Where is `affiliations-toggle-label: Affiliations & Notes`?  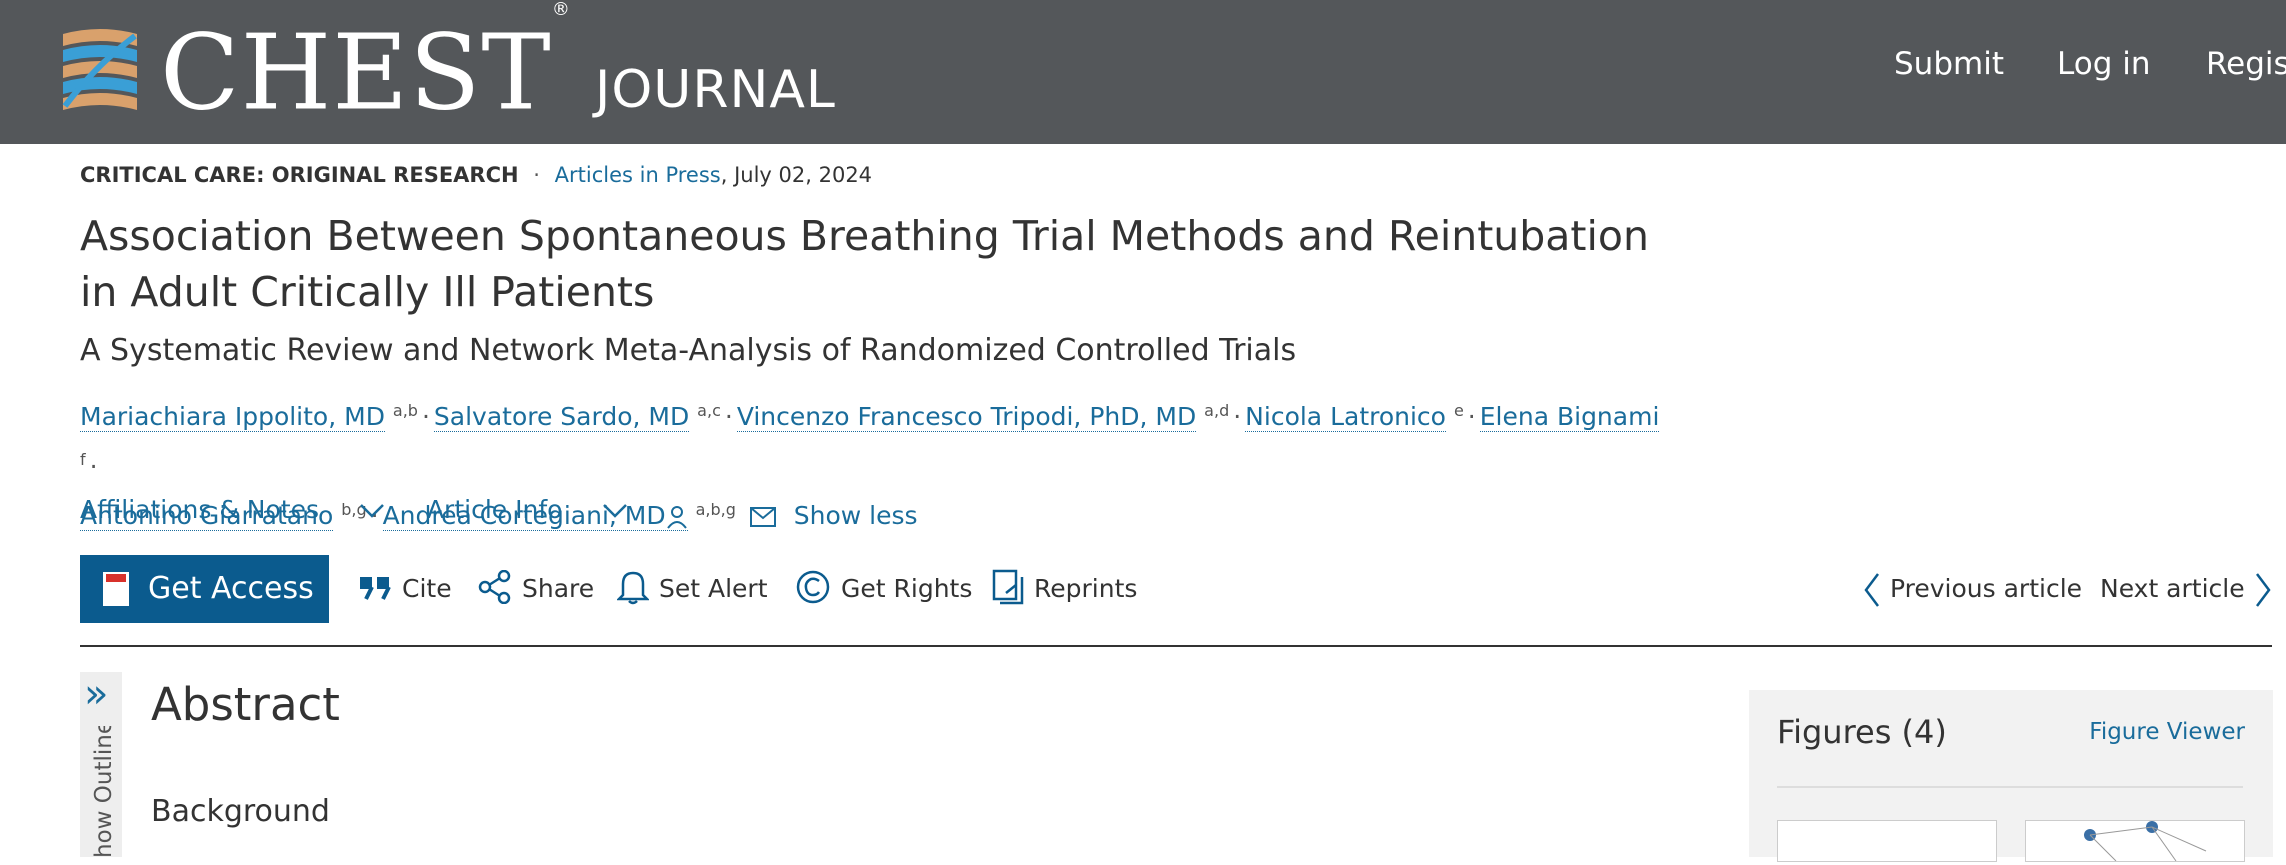 affiliations-toggle-label: Affiliations & Notes is located at coordinates (199, 509).